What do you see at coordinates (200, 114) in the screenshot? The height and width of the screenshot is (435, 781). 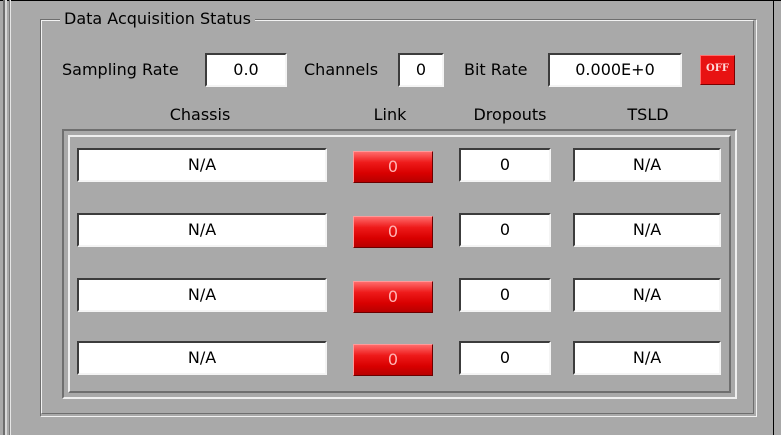 I see `chassis-column-header: Chassis` at bounding box center [200, 114].